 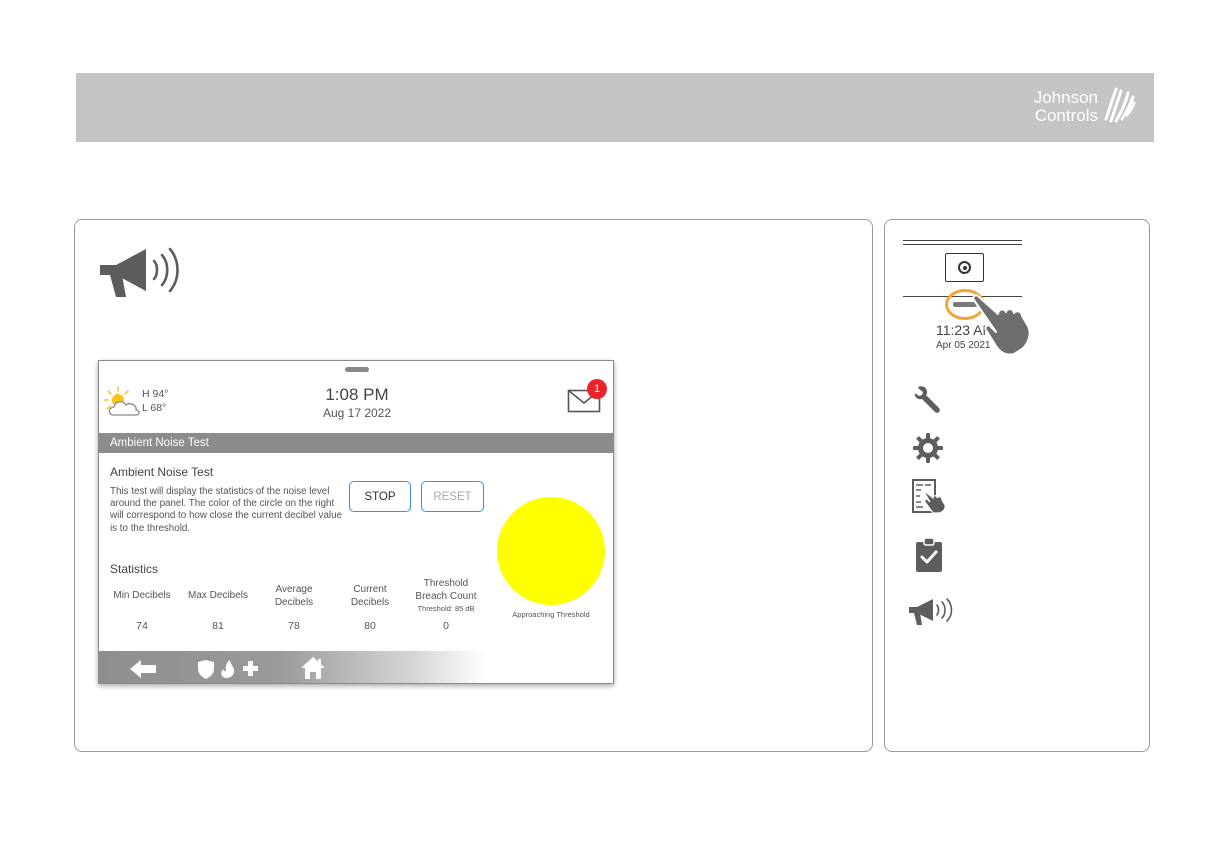 What do you see at coordinates (928, 448) in the screenshot?
I see `gear-icon` at bounding box center [928, 448].